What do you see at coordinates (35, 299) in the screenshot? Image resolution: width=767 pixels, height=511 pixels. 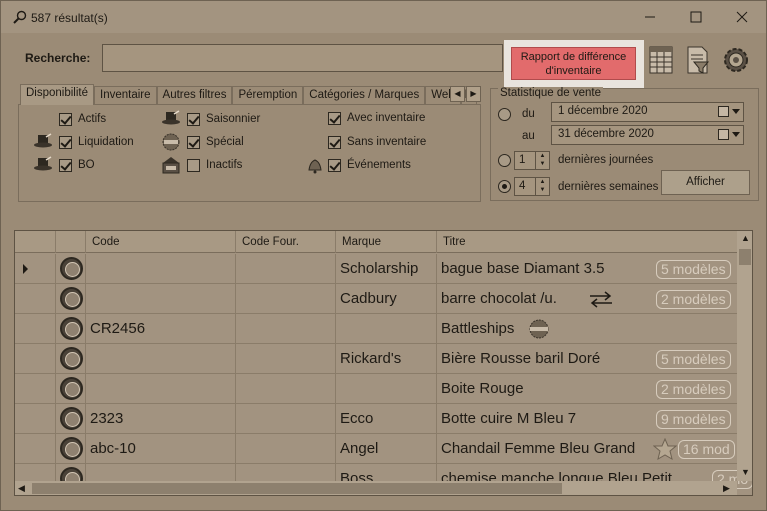 I see `row-indicator-cell` at bounding box center [35, 299].